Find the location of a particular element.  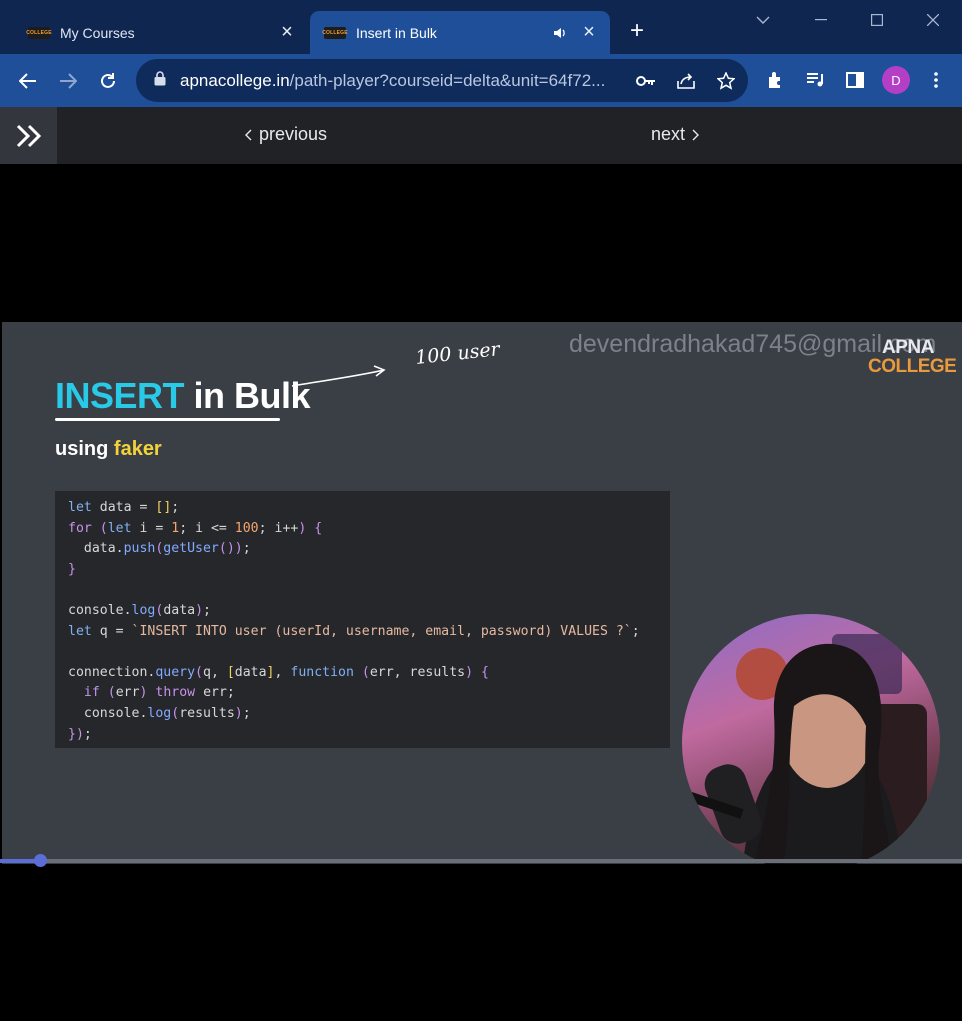

tab-my-courses: COLLEGE My Courses × is located at coordinates (161, 32).